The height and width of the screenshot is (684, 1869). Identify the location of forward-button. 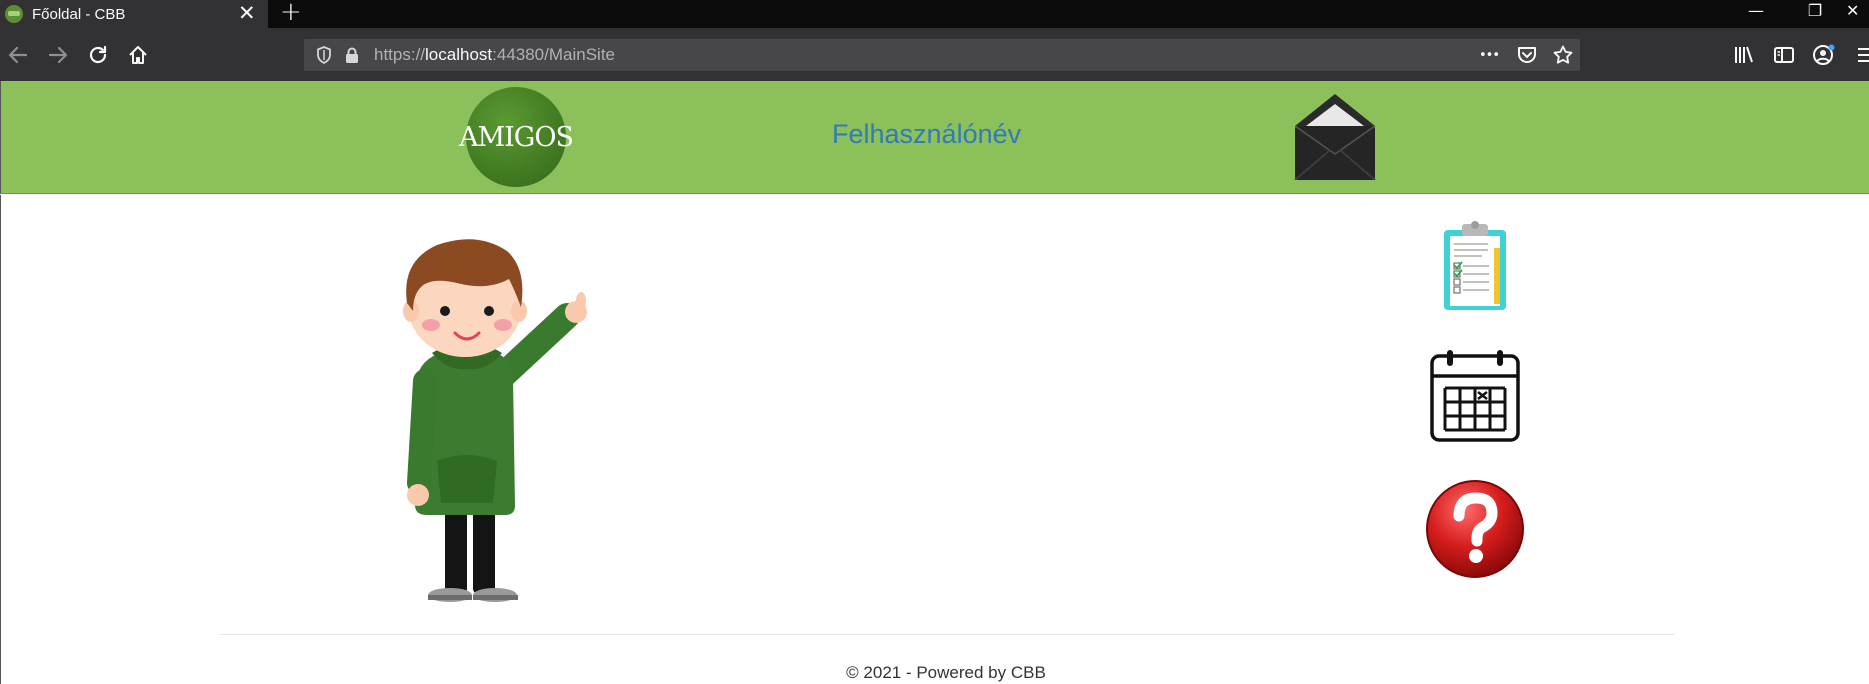
(58, 54).